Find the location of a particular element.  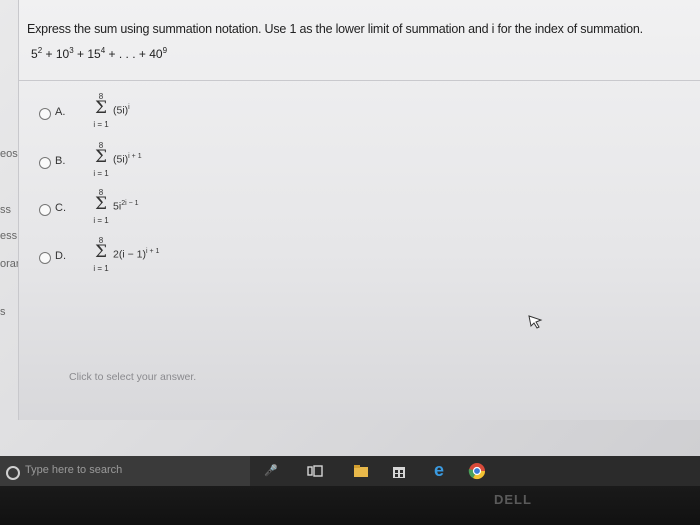

answer-option-a: A. 8 Σ i = 1 (5i)i is located at coordinates (149, 114).